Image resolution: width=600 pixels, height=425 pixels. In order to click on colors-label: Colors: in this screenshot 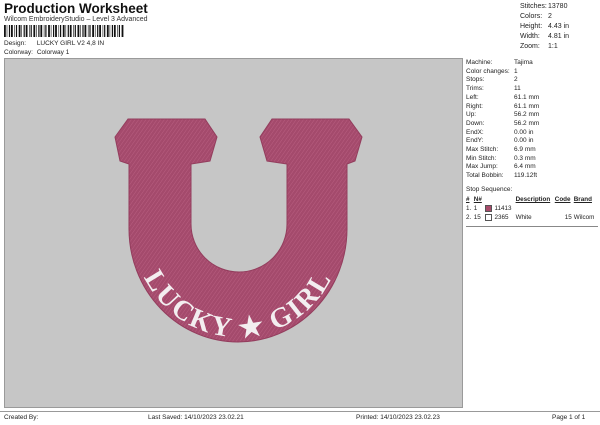, I will do `click(531, 16)`.